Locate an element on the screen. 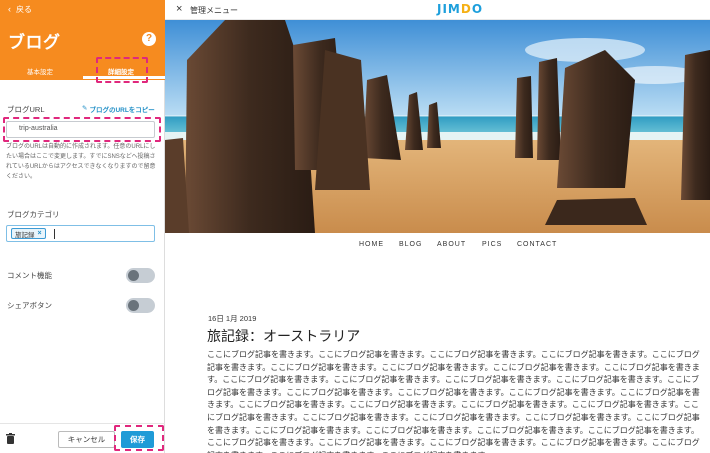  category-tag: 旅記録 × is located at coordinates (28, 233).